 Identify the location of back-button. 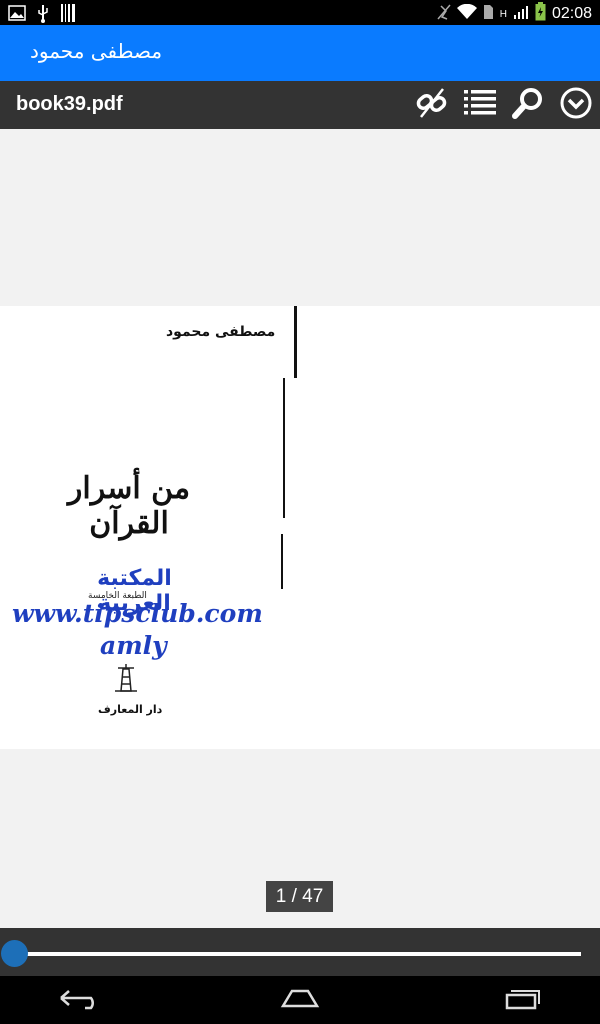
(80, 1000).